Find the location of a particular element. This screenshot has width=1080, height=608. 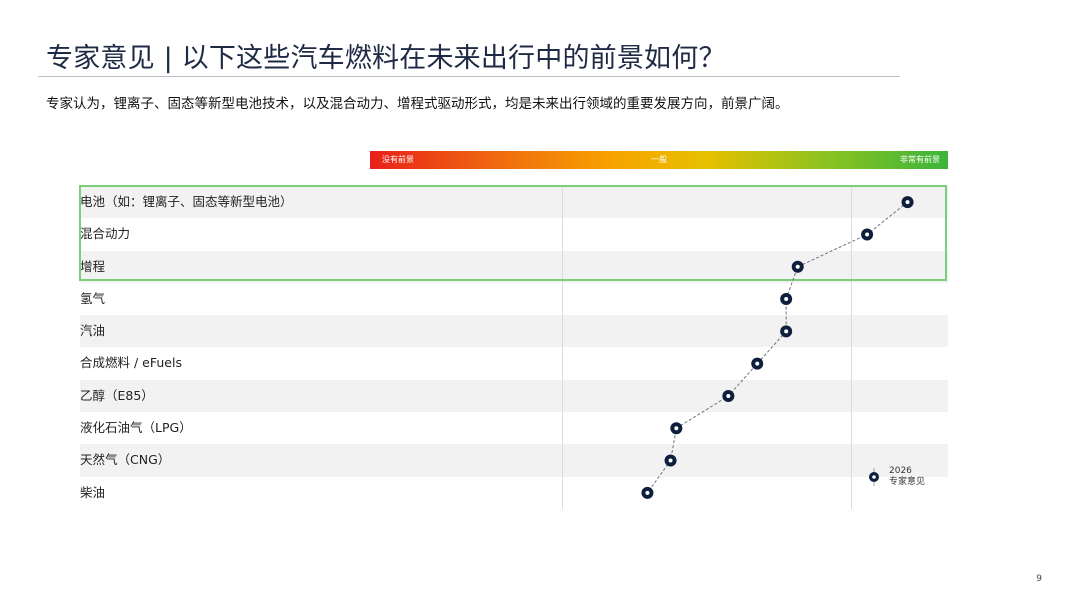

expert-opinion-plot is located at coordinates (777, 347).